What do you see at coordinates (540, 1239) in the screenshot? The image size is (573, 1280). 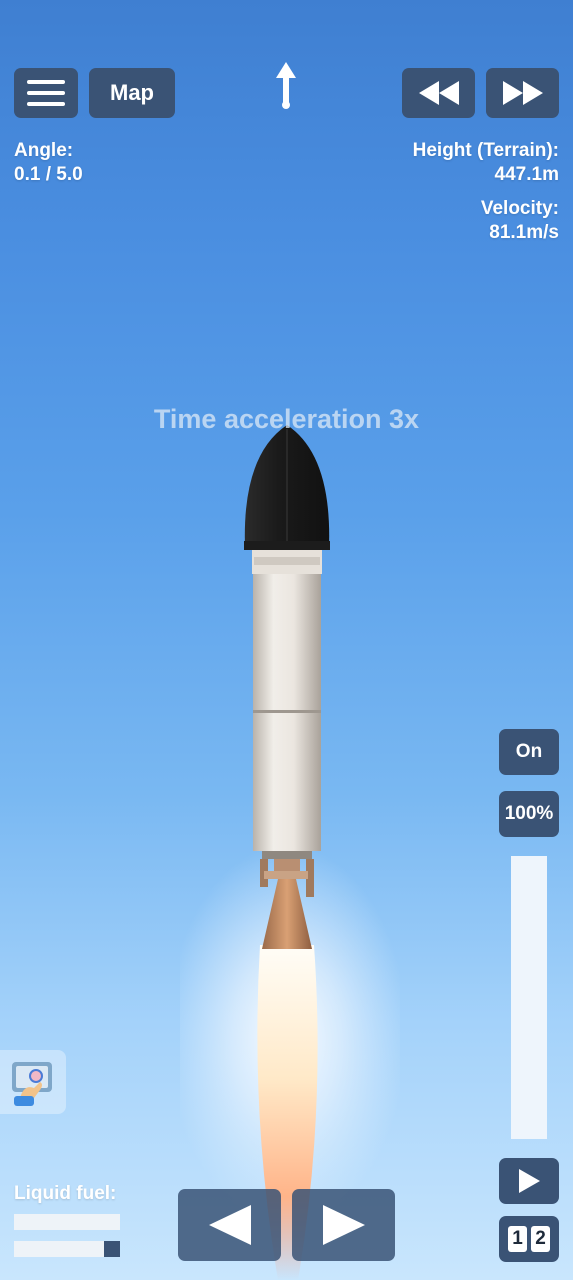 I see `stage-digit-2: 2` at bounding box center [540, 1239].